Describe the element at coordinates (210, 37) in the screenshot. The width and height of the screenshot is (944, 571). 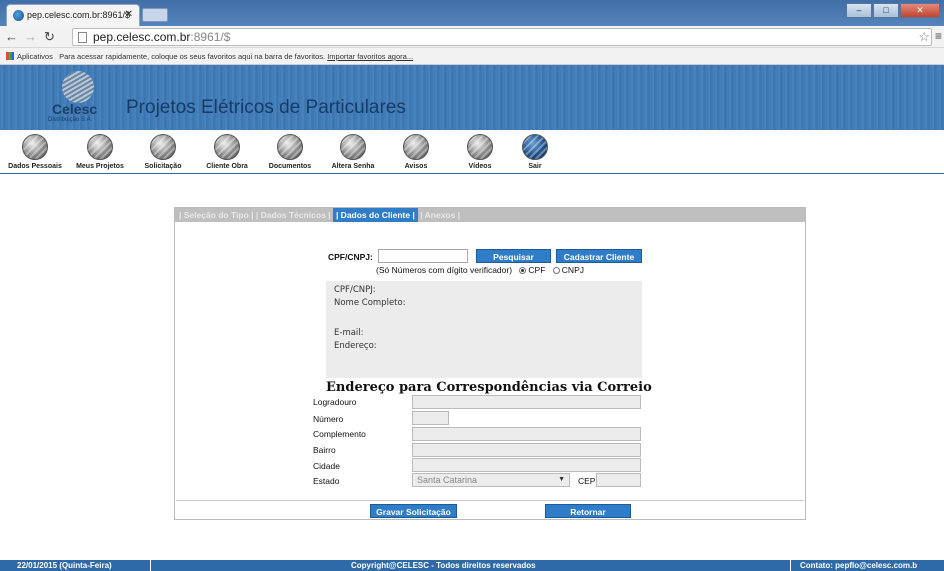
I see `url-path: :8961/$` at that location.